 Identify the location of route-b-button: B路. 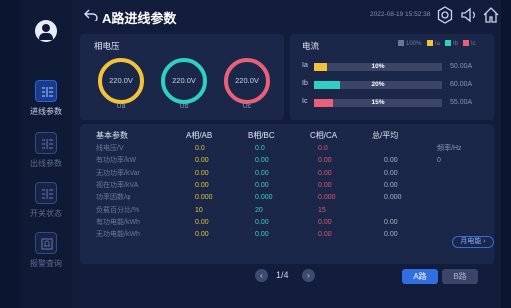
(460, 276).